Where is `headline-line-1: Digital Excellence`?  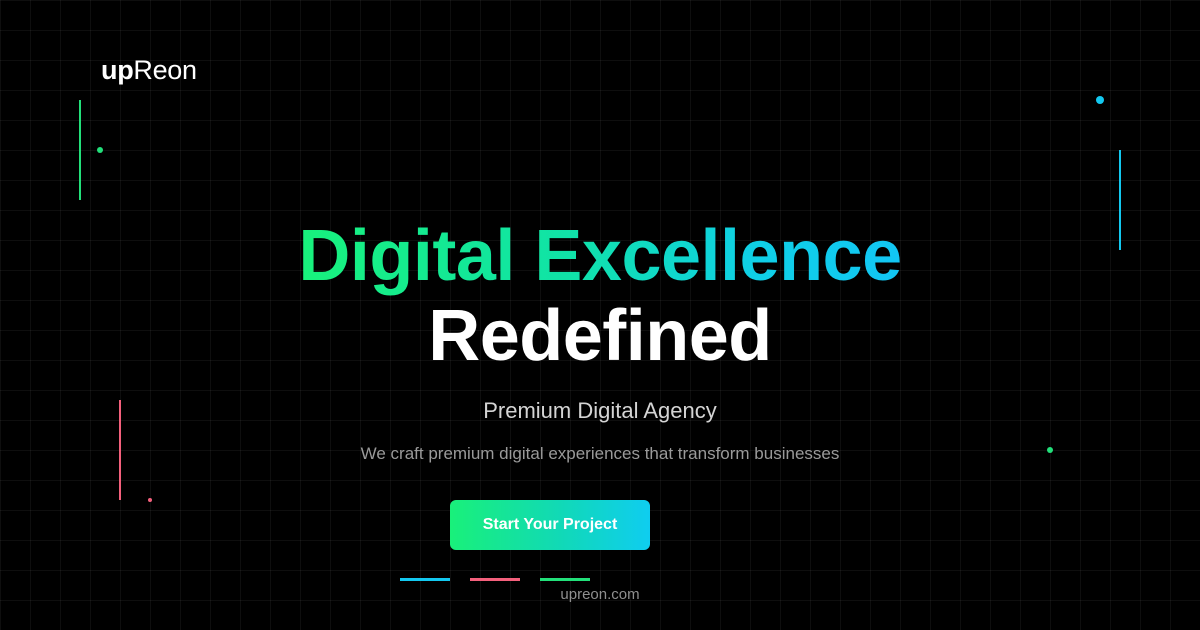 headline-line-1: Digital Excellence is located at coordinates (600, 256).